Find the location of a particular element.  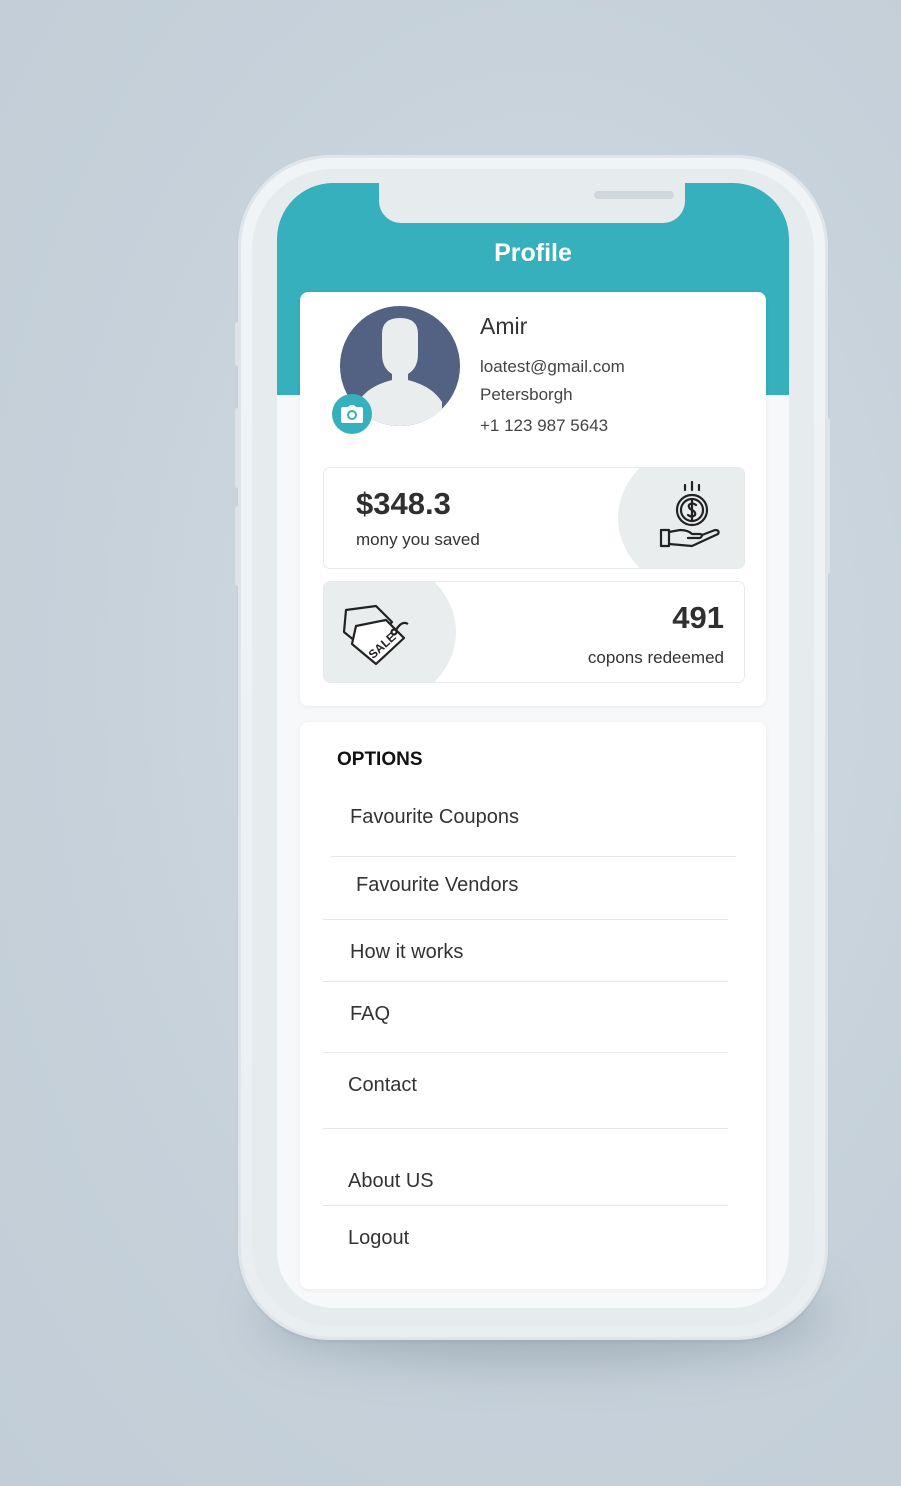

page-title: Profile is located at coordinates (533, 253).